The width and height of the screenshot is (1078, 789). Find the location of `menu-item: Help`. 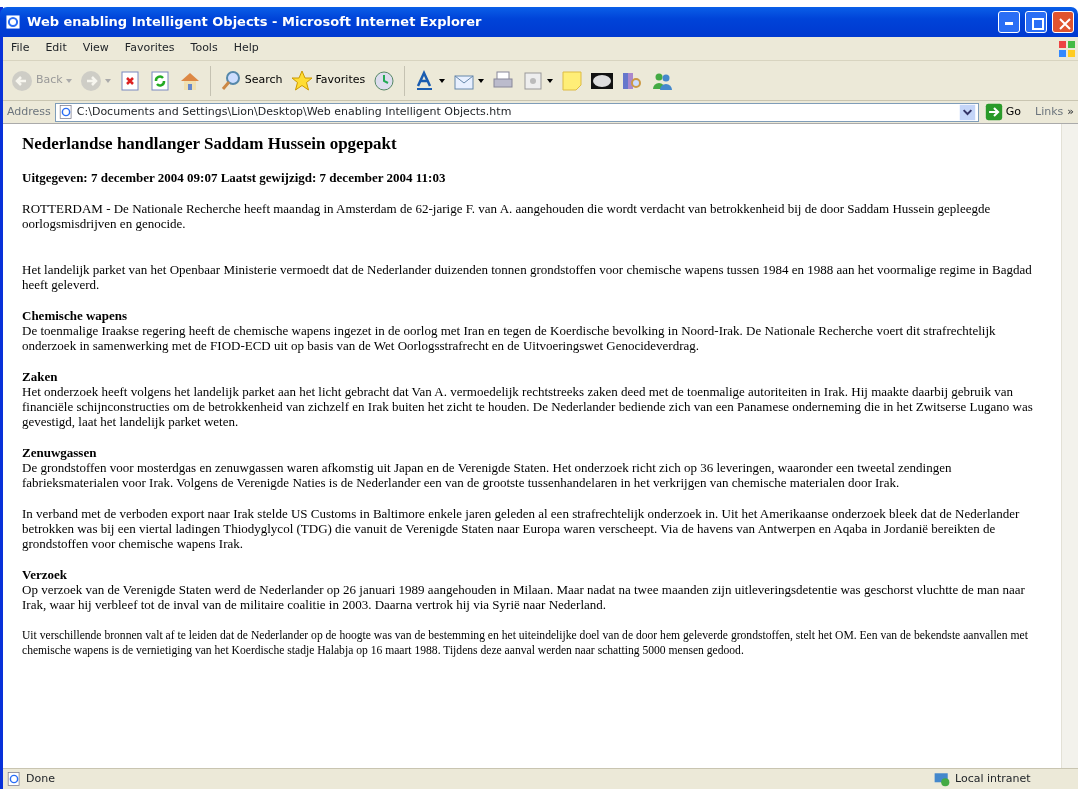

menu-item: Help is located at coordinates (246, 48).